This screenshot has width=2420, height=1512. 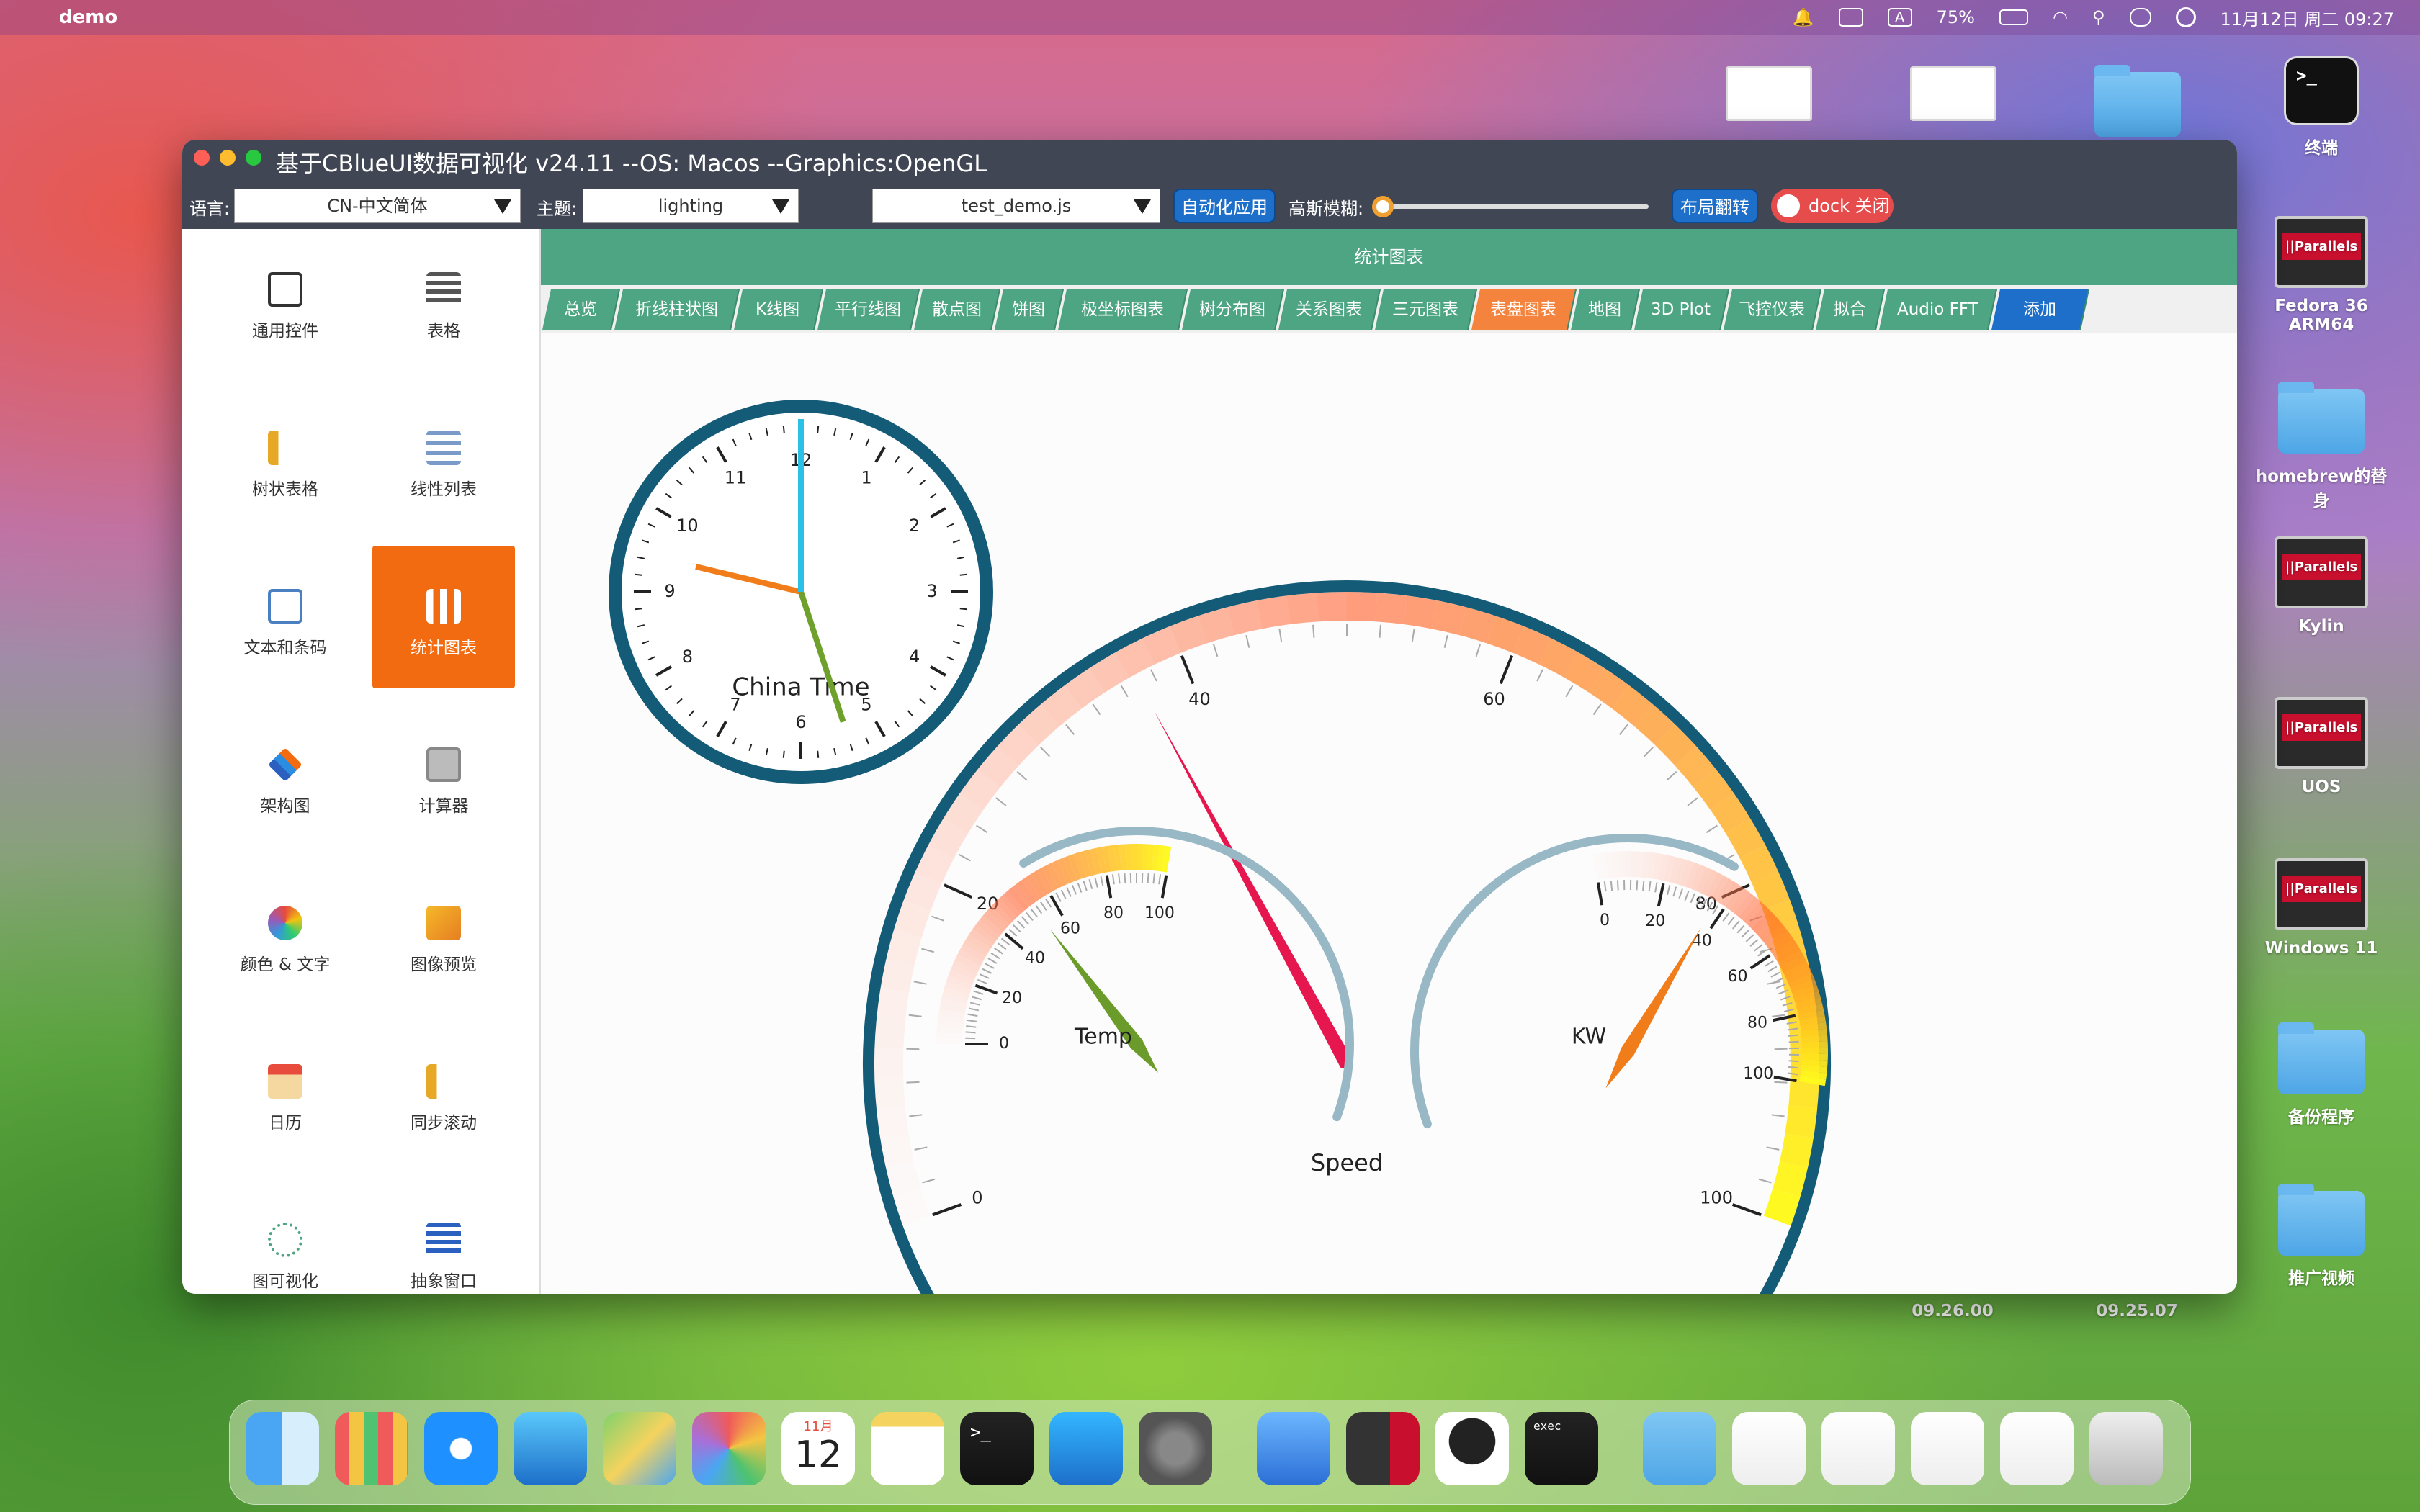 I want to click on blur-slider-thumb, so click(x=1383, y=206).